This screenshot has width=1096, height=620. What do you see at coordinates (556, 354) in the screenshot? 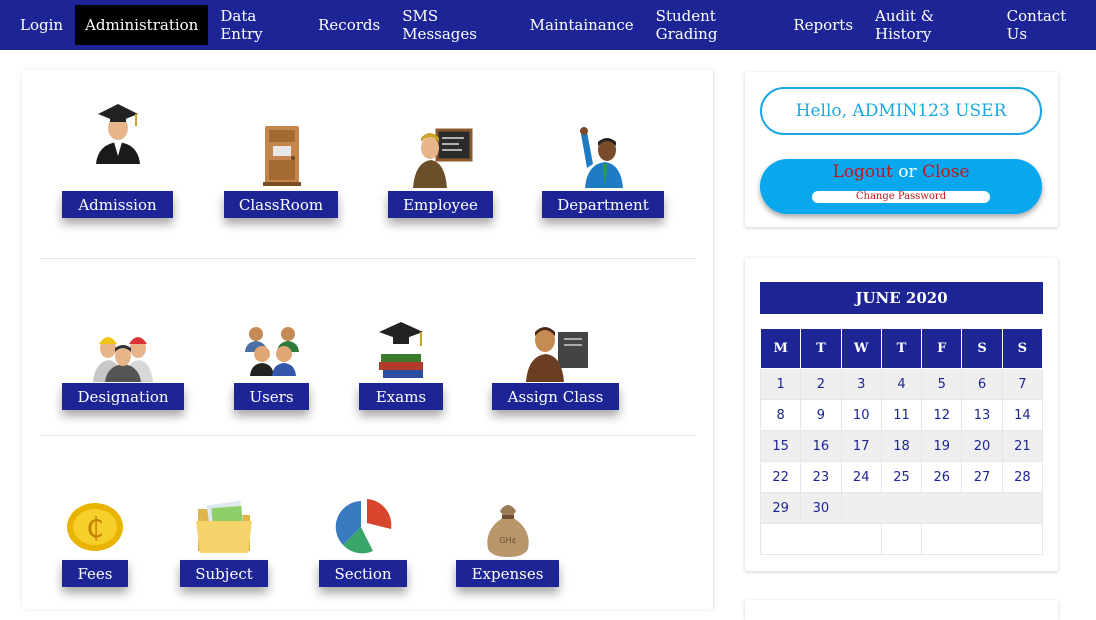
I see `person-desk-icon` at bounding box center [556, 354].